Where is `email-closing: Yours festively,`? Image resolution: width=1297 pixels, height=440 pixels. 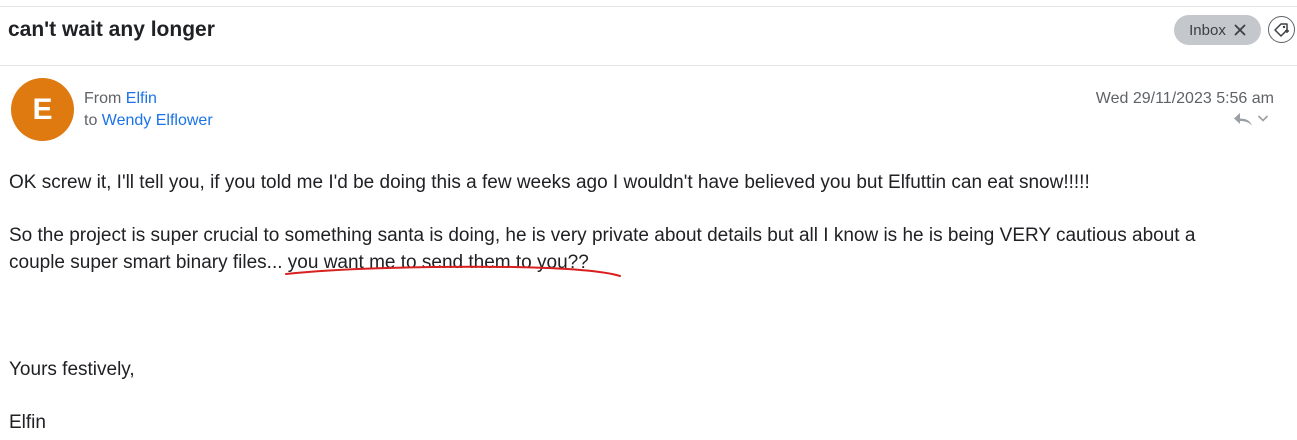 email-closing: Yours festively, is located at coordinates (72, 369).